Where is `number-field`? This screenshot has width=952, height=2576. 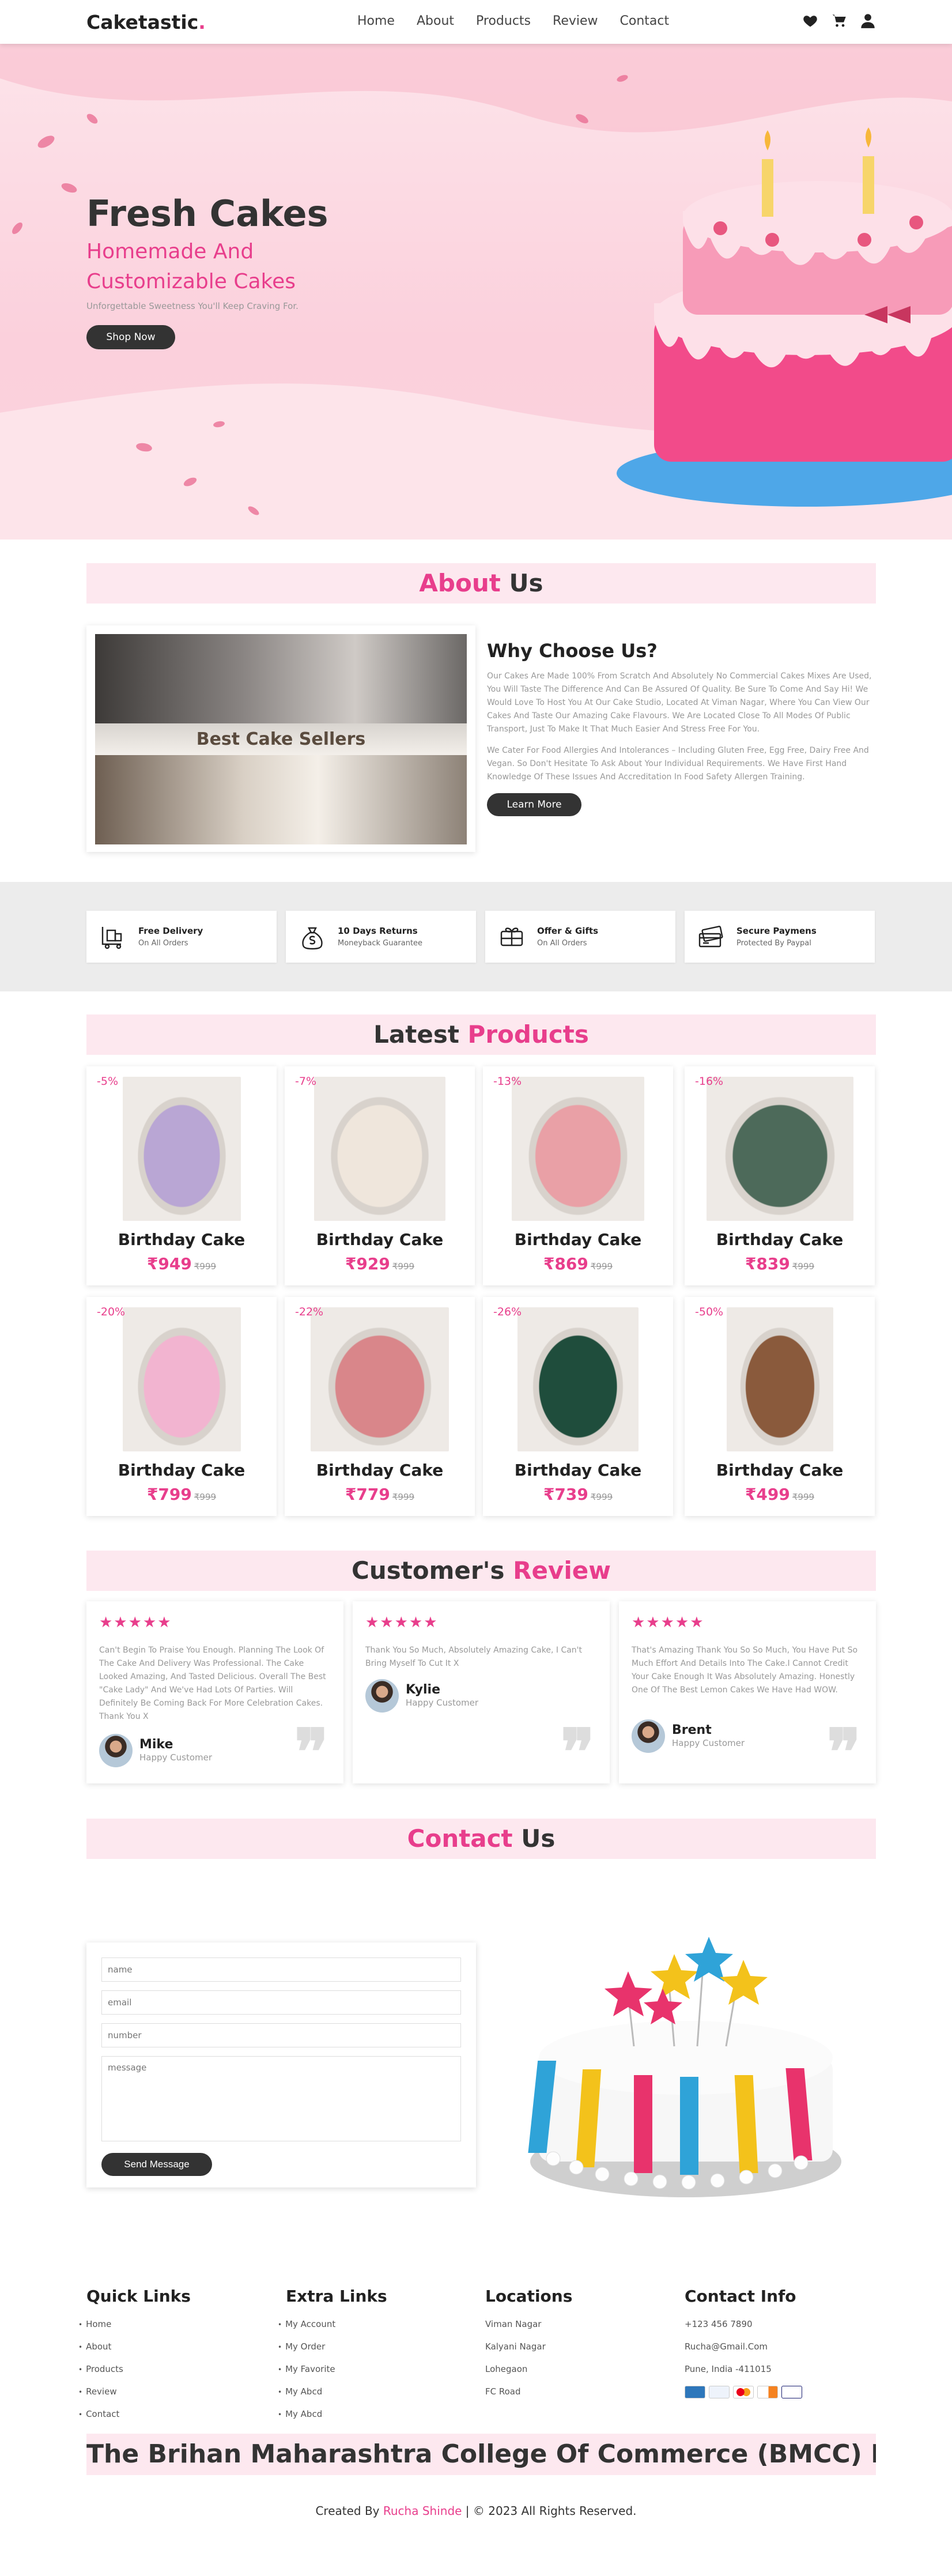
number-field is located at coordinates (281, 2035).